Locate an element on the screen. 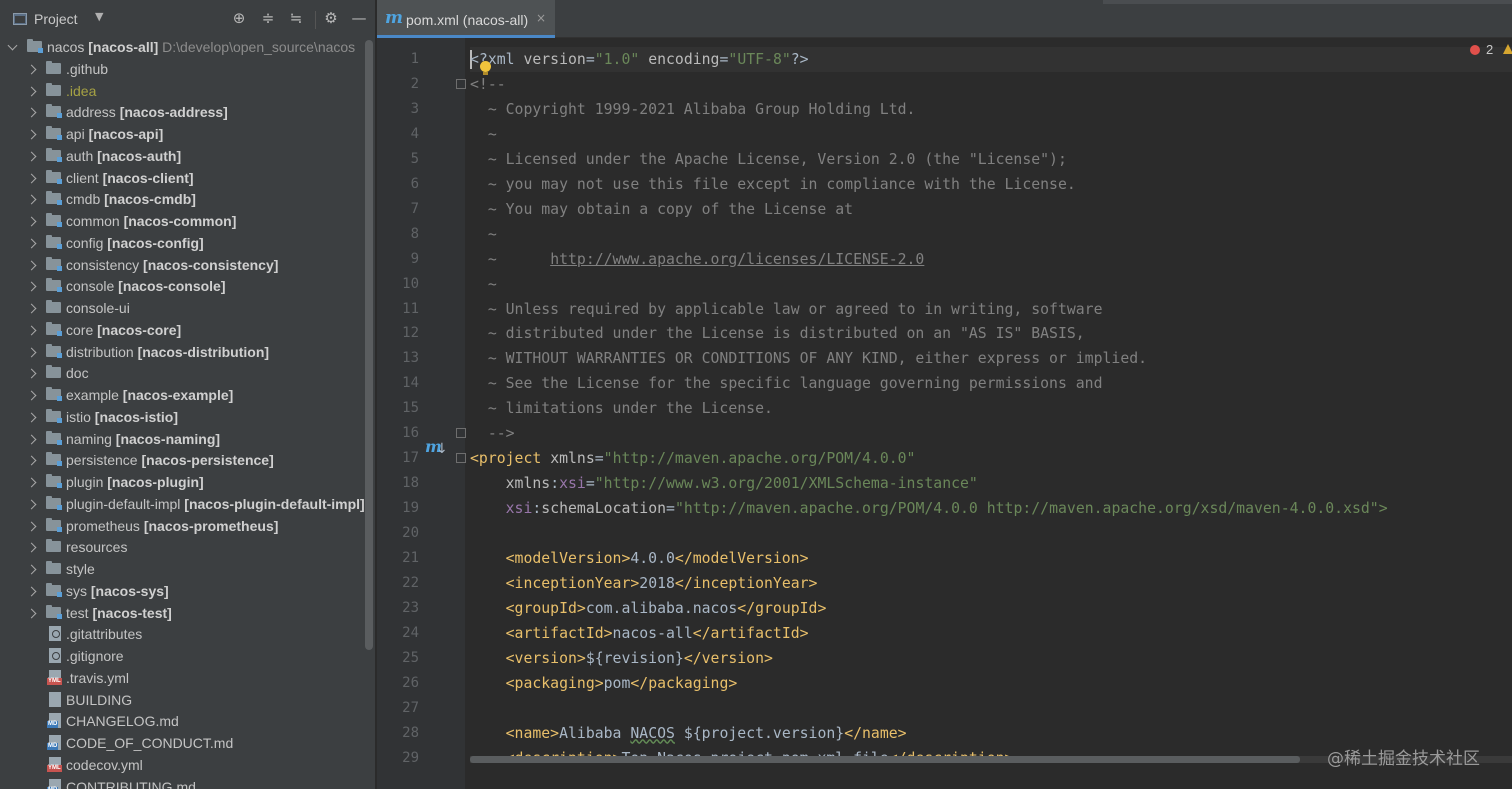 This screenshot has width=1512, height=789. collapse-all-icon: ≒ is located at coordinates (296, 18).